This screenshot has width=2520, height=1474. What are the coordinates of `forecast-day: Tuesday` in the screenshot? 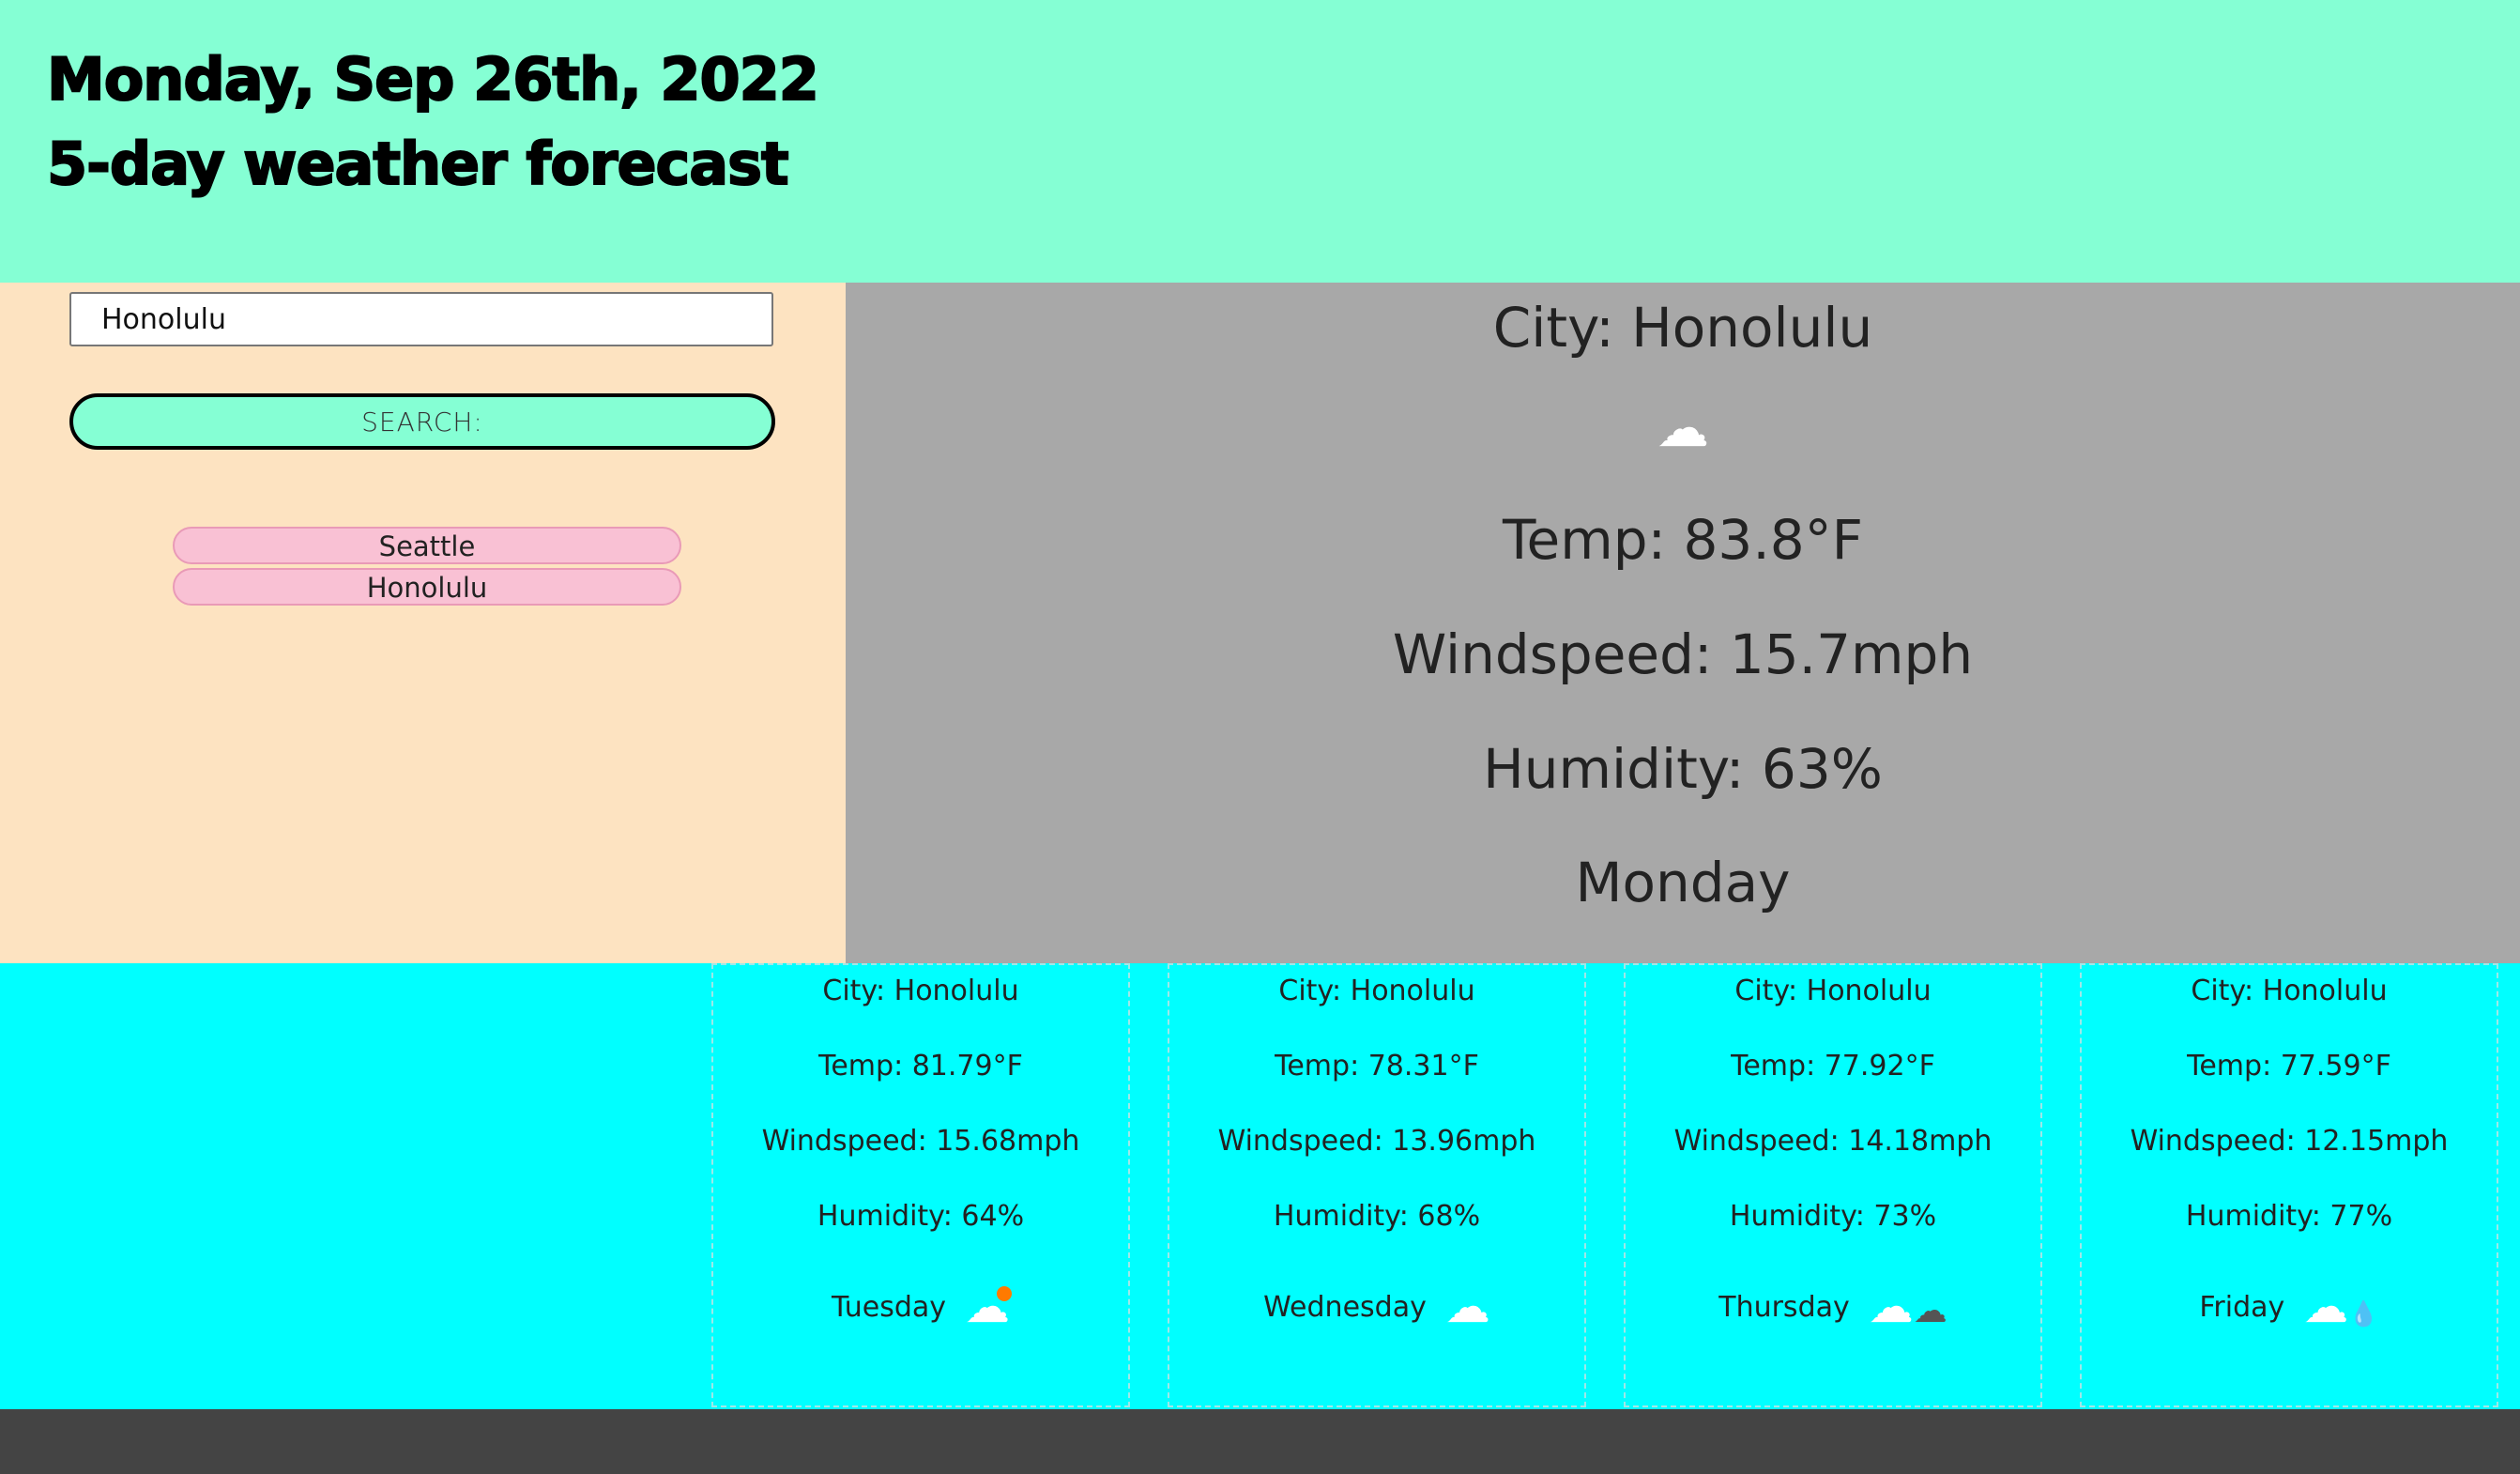 It's located at (889, 1307).